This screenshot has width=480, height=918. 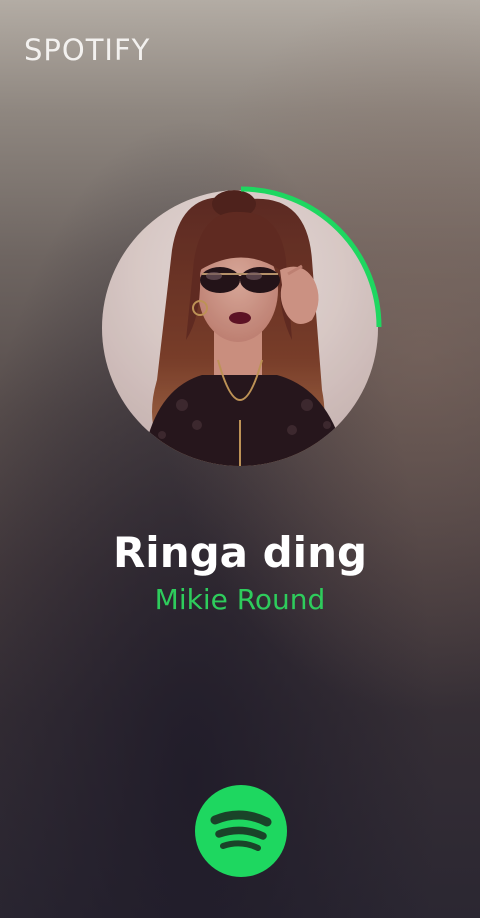 I want to click on spotify-logo-icon, so click(x=241, y=830).